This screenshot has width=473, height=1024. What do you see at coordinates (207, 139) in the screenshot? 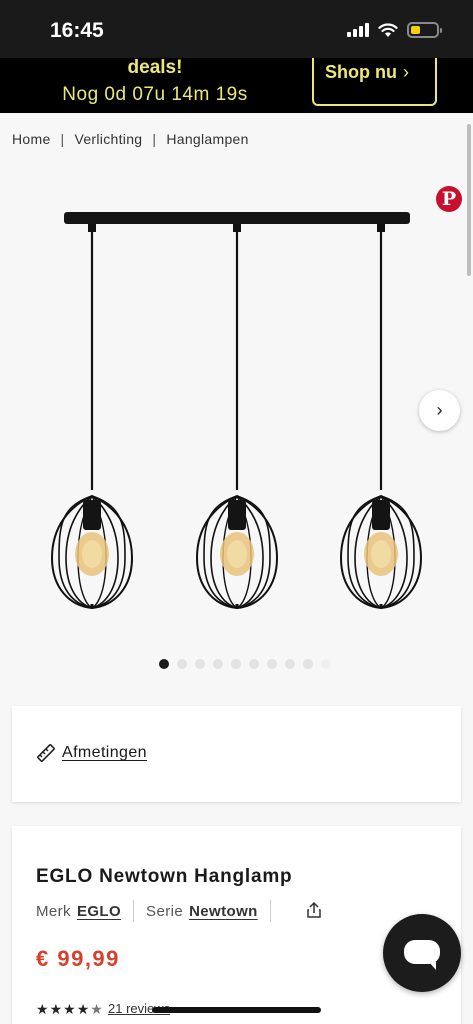
I see `breadcrumb-pendant-lamps: Hanglampen` at bounding box center [207, 139].